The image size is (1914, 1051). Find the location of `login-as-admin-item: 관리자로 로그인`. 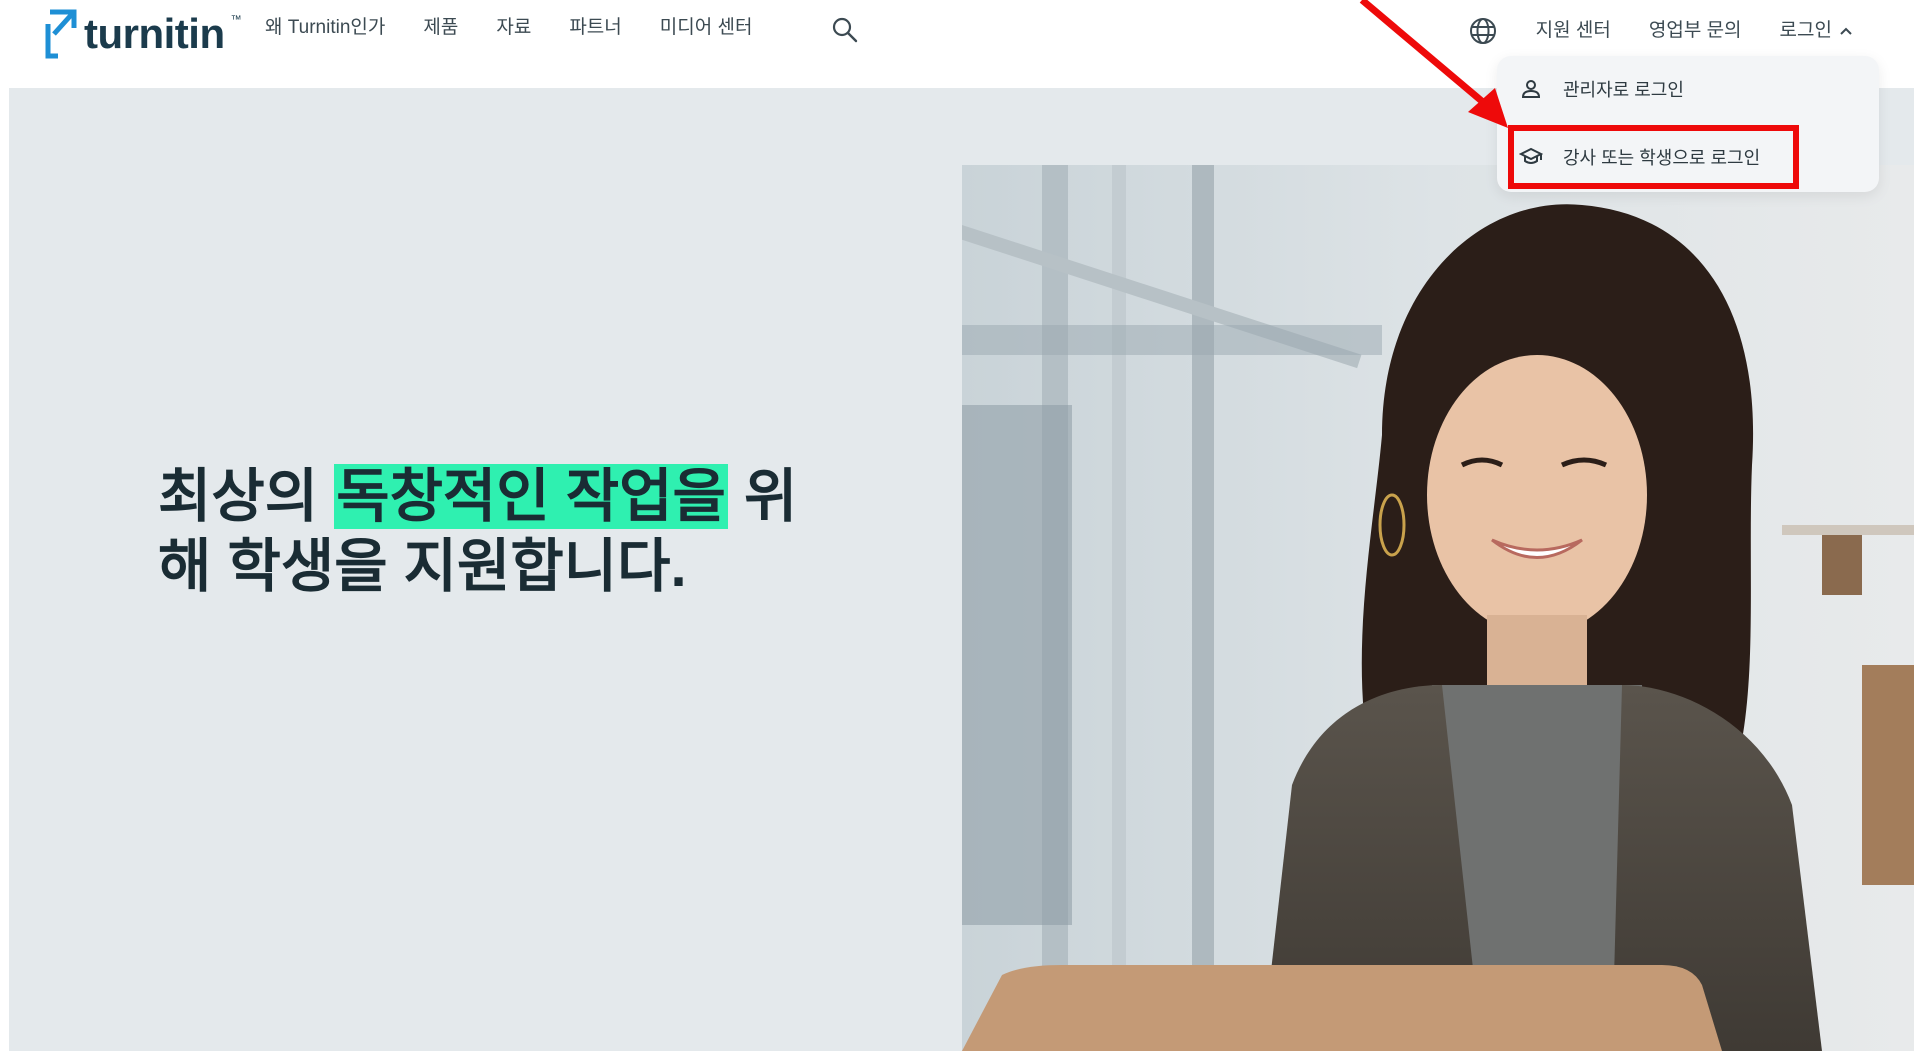

login-as-admin-item: 관리자로 로그인 is located at coordinates (1601, 89).